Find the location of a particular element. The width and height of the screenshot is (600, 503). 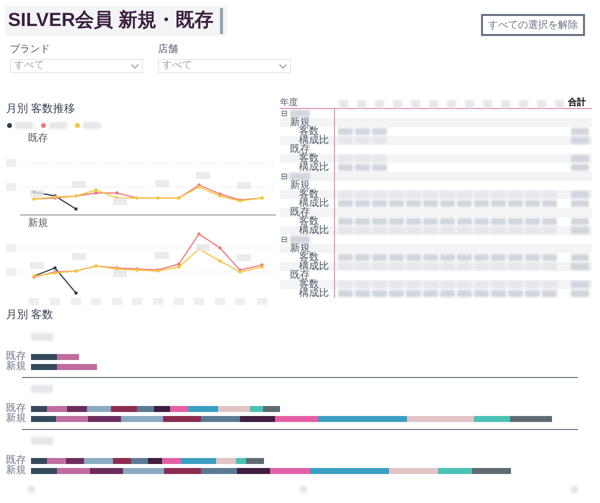

clear-selections-button: すべての選択を解除 is located at coordinates (533, 25).